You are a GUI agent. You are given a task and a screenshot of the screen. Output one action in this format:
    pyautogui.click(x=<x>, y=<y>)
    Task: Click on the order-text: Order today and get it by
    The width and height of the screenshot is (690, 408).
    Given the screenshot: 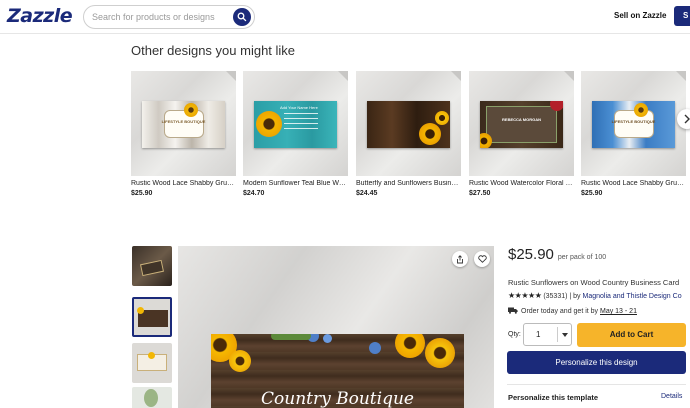 What is the action you would take?
    pyautogui.click(x=560, y=311)
    